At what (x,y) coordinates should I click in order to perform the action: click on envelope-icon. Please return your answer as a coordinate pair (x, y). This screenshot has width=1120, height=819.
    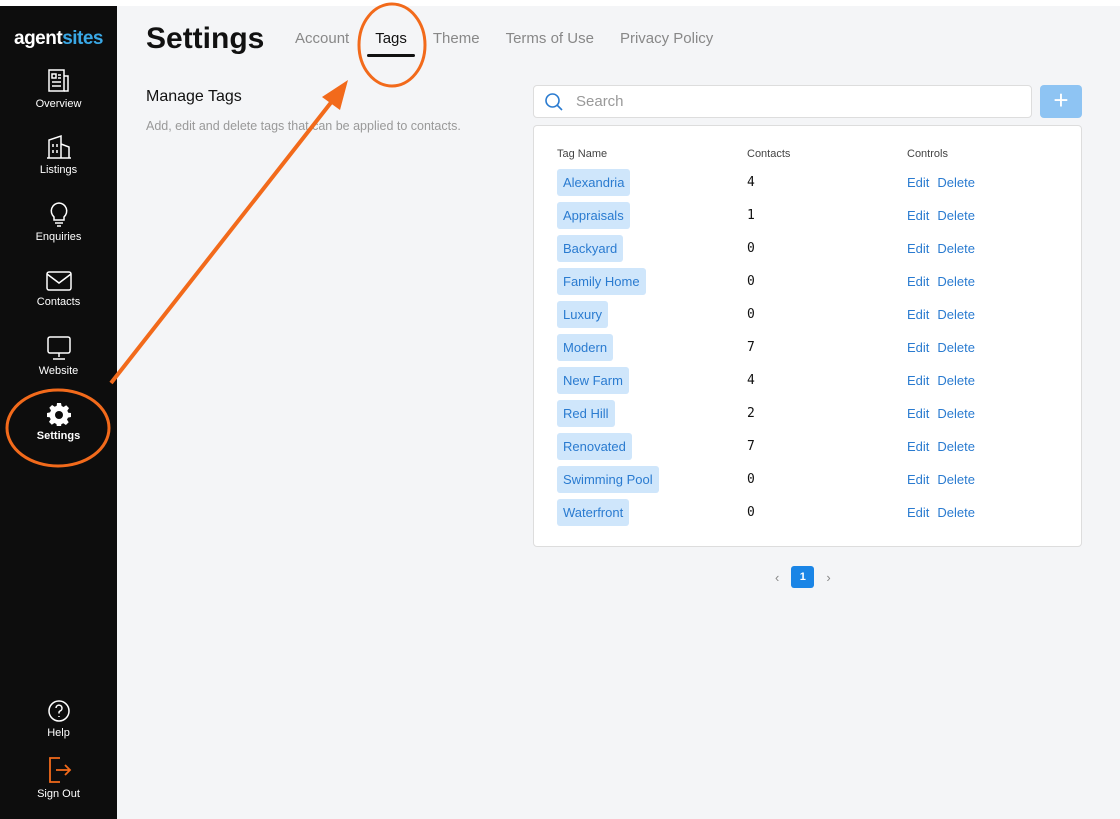
    Looking at the image, I should click on (58, 281).